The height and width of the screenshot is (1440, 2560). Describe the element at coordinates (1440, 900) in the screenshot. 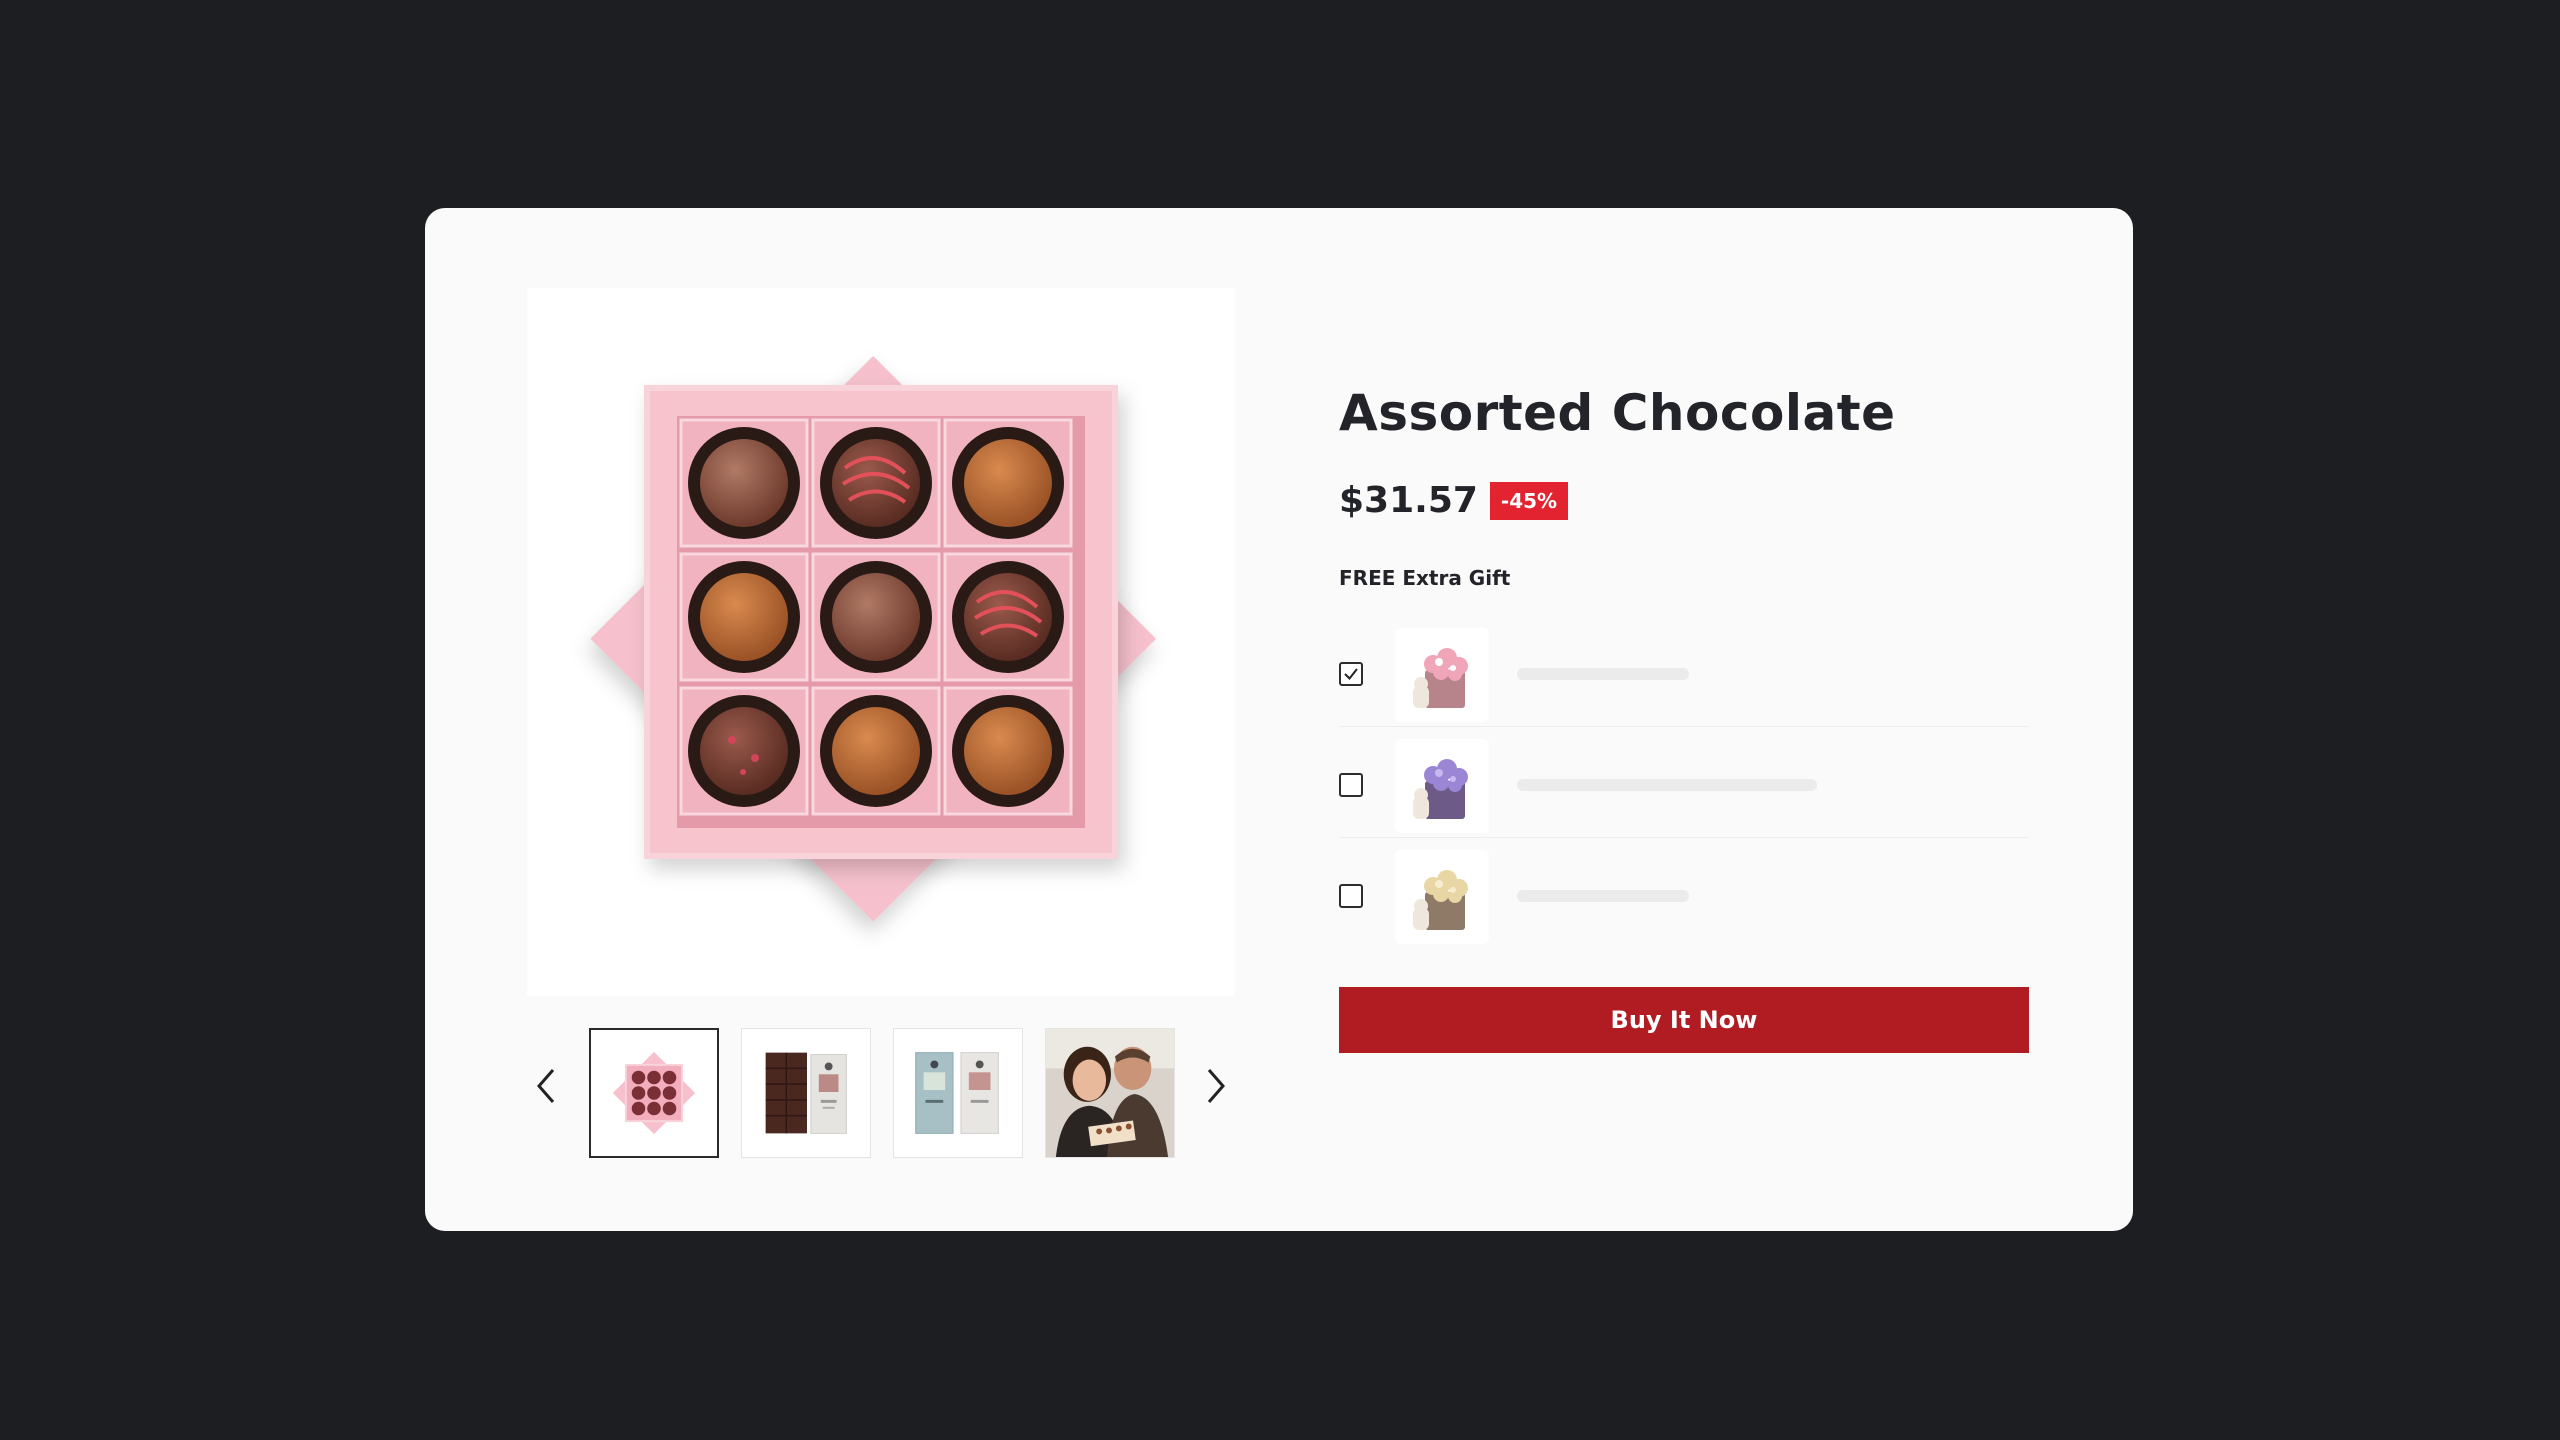

I see `cream-flower-box-image` at that location.